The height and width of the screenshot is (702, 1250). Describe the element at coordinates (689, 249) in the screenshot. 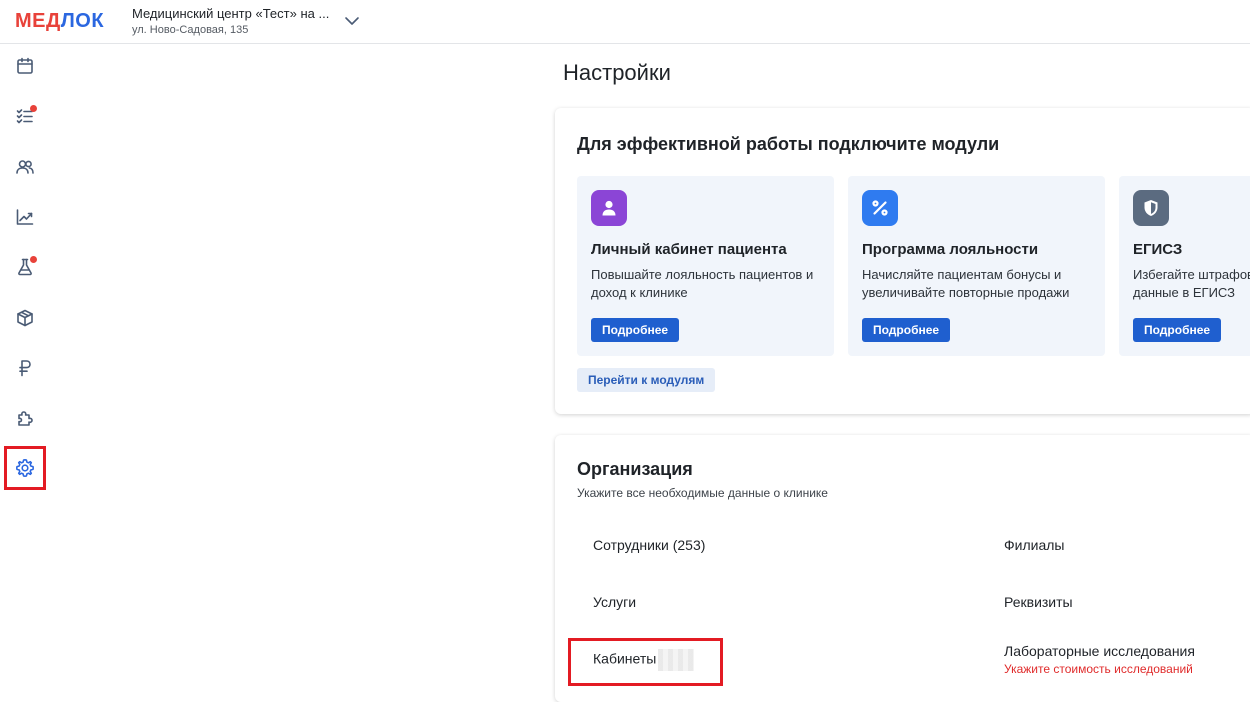

I see `module-title: Личный кабинет пациента` at that location.